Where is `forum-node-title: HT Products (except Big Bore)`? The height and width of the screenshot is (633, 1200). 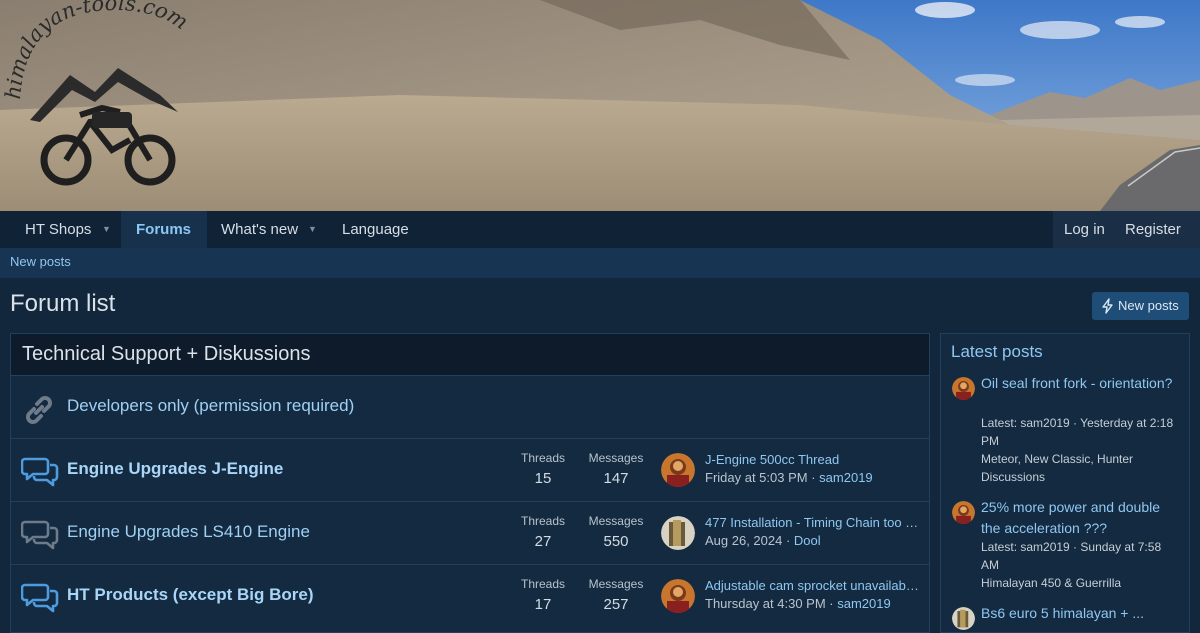
forum-node-title: HT Products (except Big Bore) is located at coordinates (190, 595).